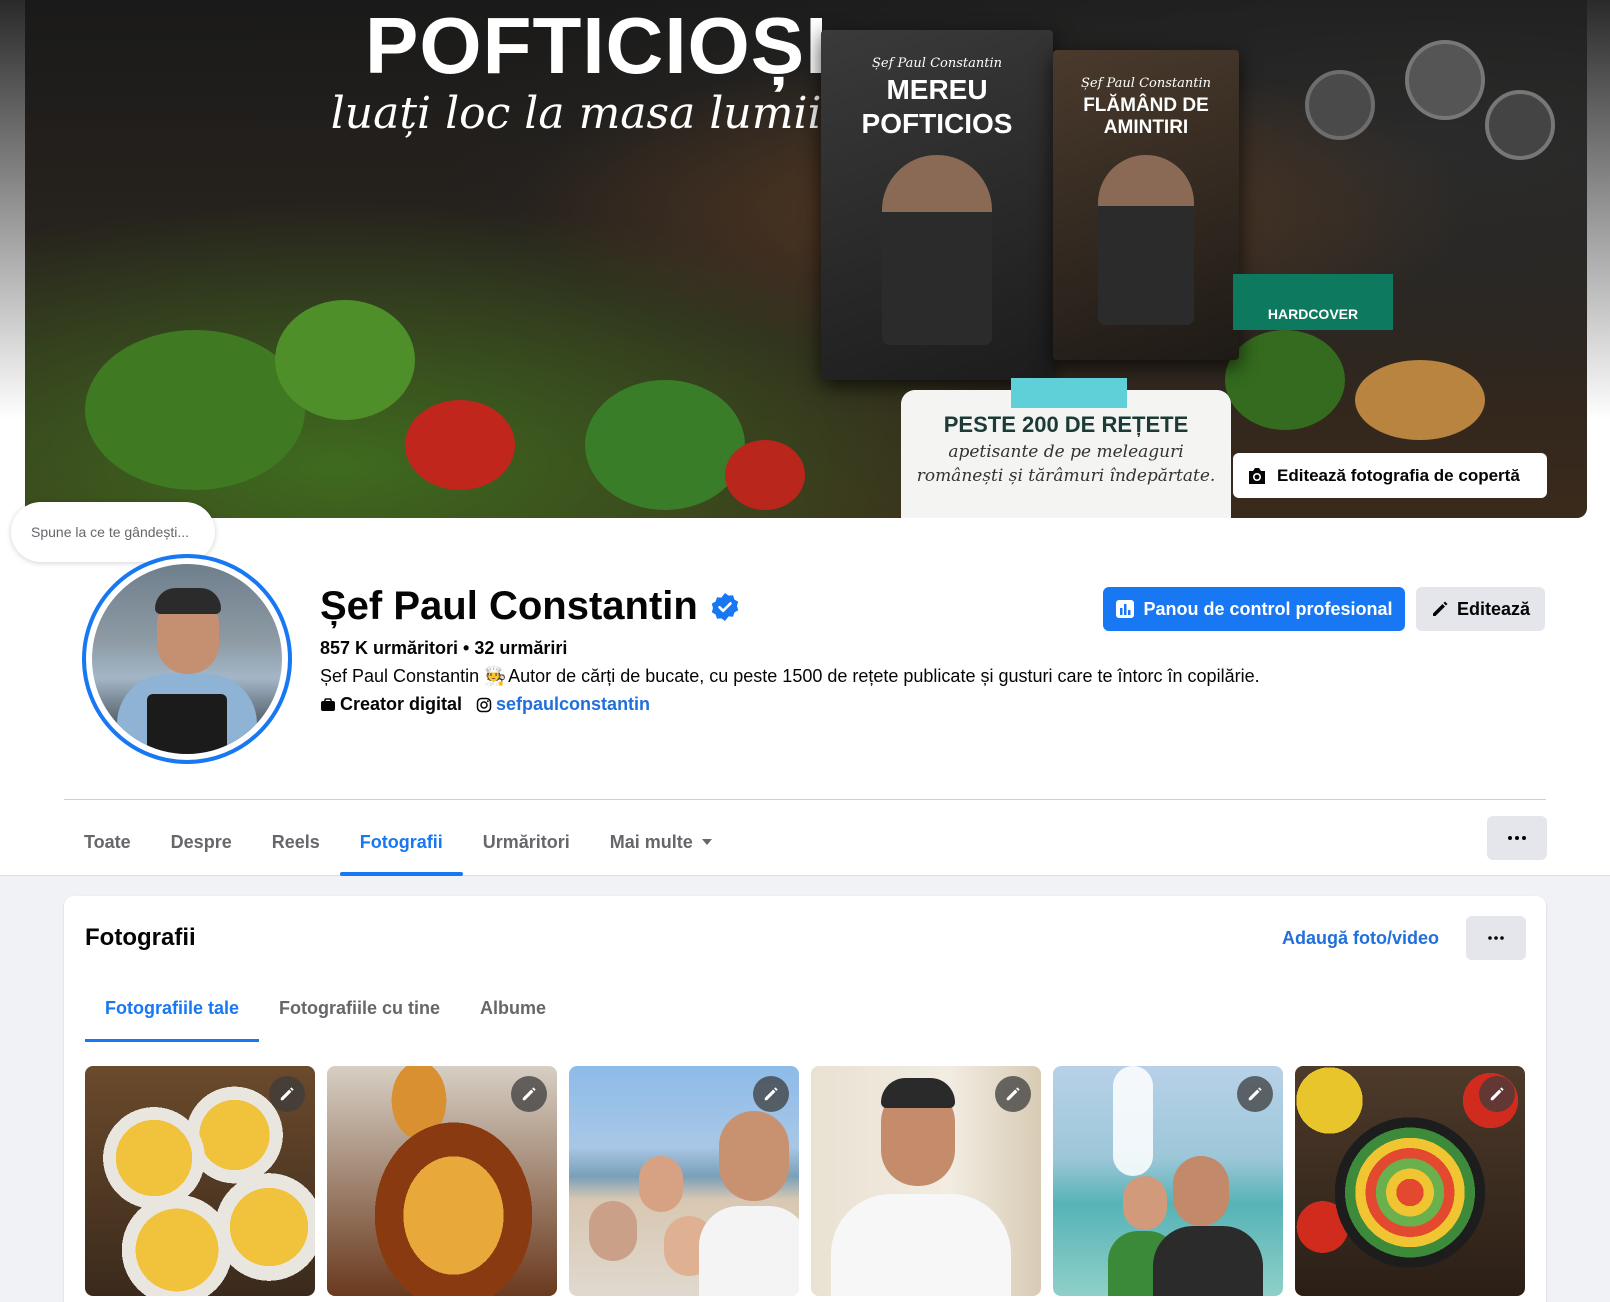 This screenshot has width=1610, height=1302. I want to click on instagram-item: sefpaulconstantin, so click(563, 704).